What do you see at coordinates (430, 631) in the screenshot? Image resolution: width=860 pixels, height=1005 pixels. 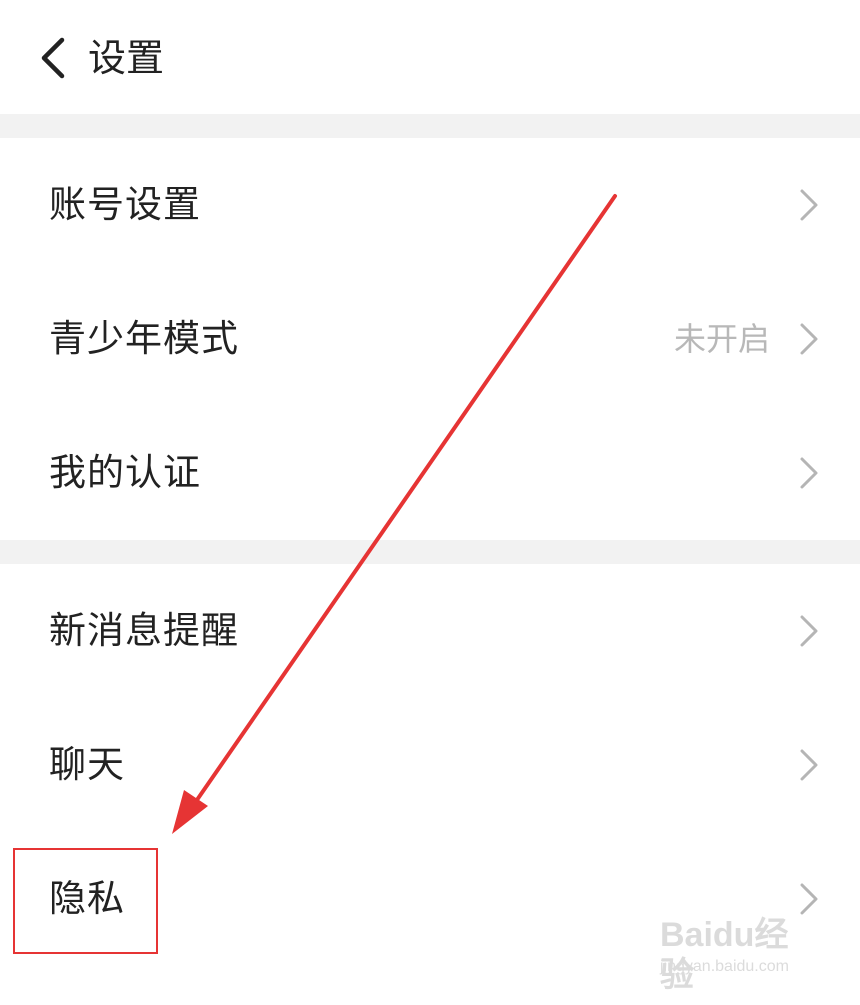 I see `settings-item-new-message-alerts: 新消息提醒` at bounding box center [430, 631].